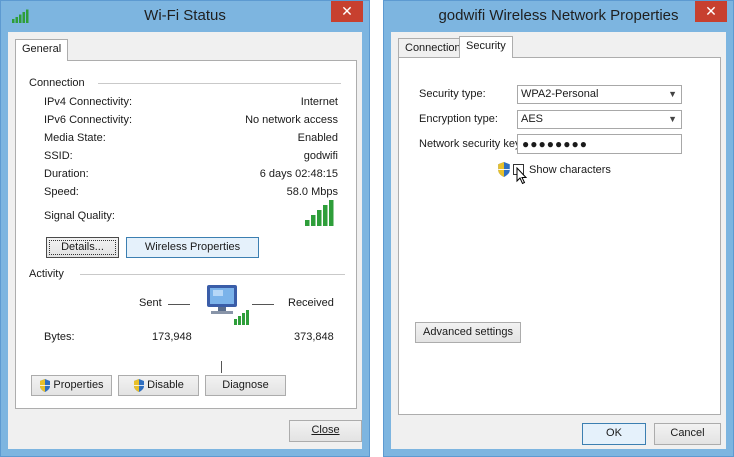 The height and width of the screenshot is (457, 734). What do you see at coordinates (320, 156) in the screenshot?
I see `ssid-value: godwifi` at bounding box center [320, 156].